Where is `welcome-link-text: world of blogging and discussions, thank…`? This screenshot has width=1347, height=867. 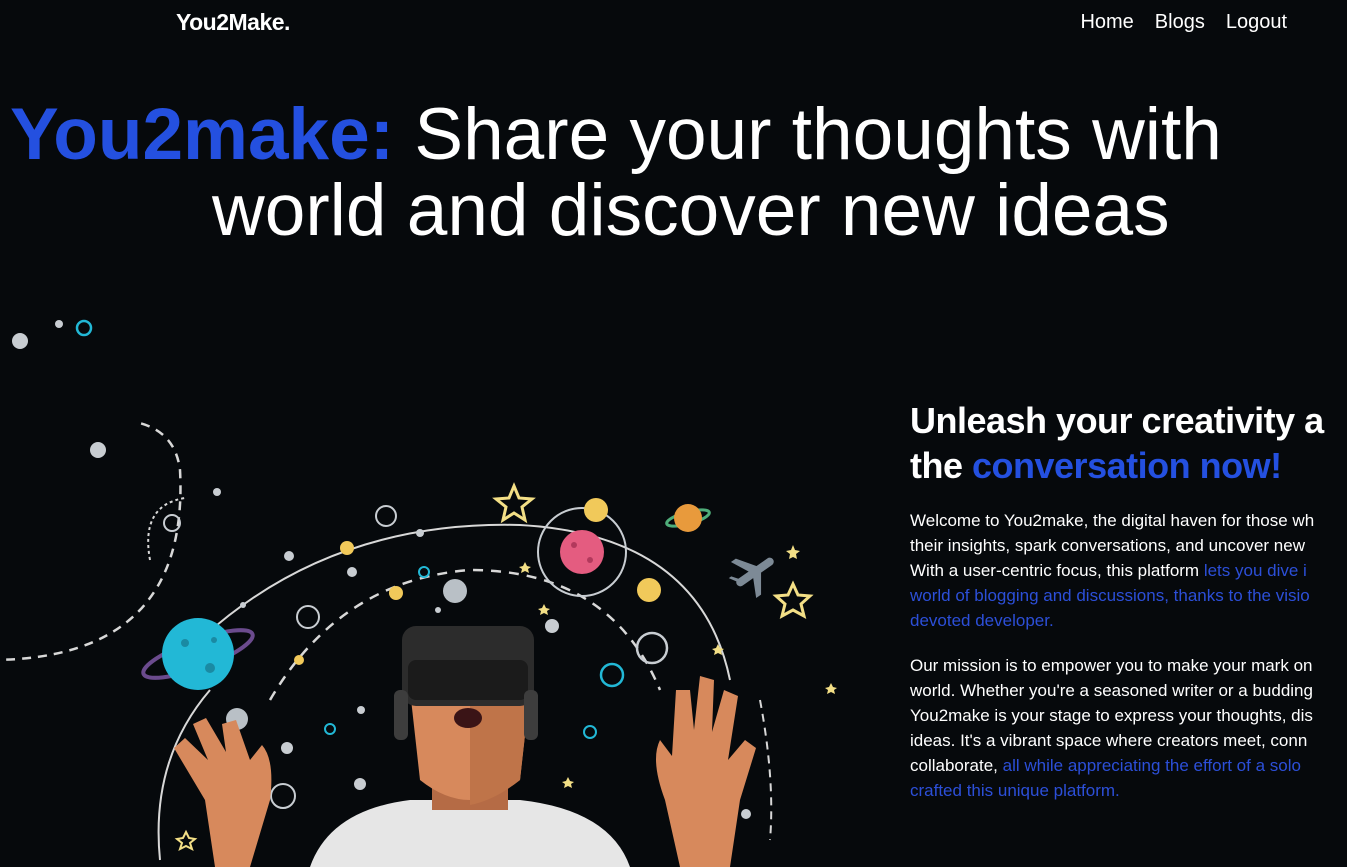
welcome-link-text: world of blogging and discussions, thank… is located at coordinates (1110, 595).